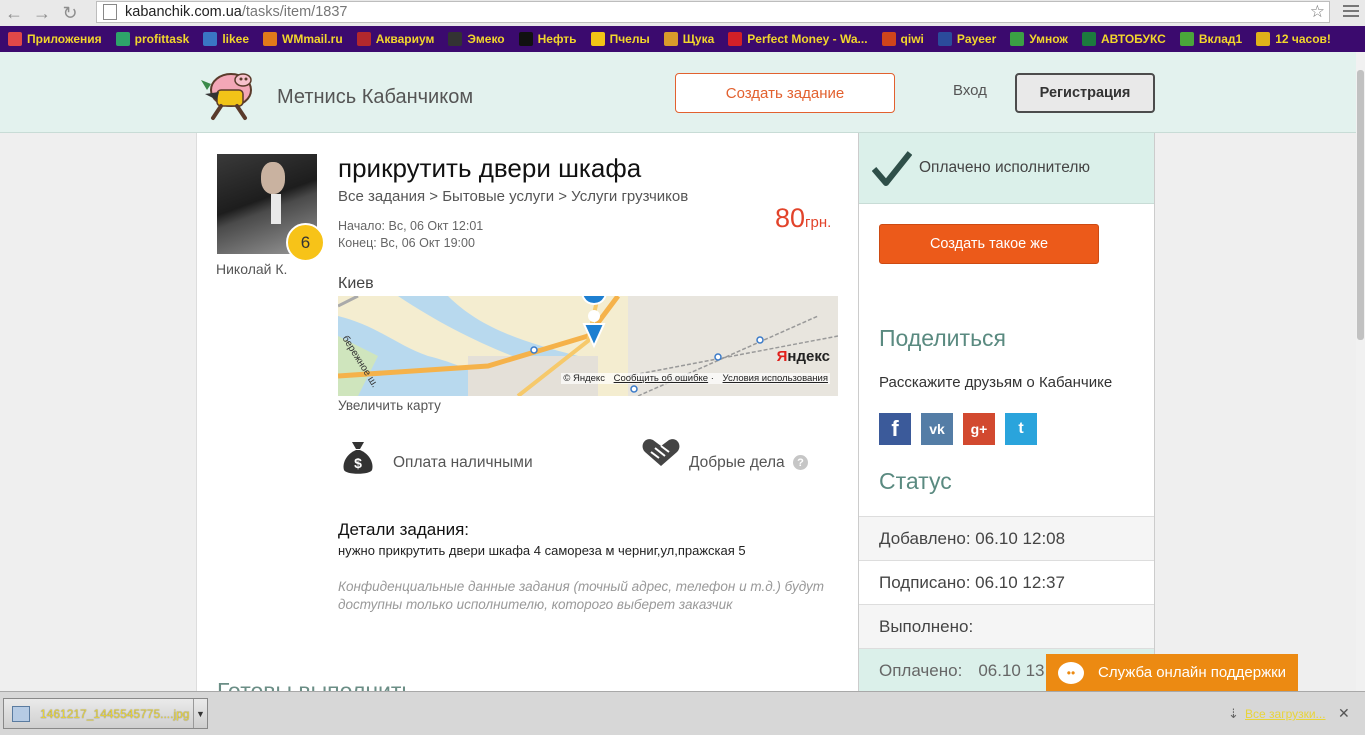  I want to click on bookmark-label: Приложения, so click(64, 39).